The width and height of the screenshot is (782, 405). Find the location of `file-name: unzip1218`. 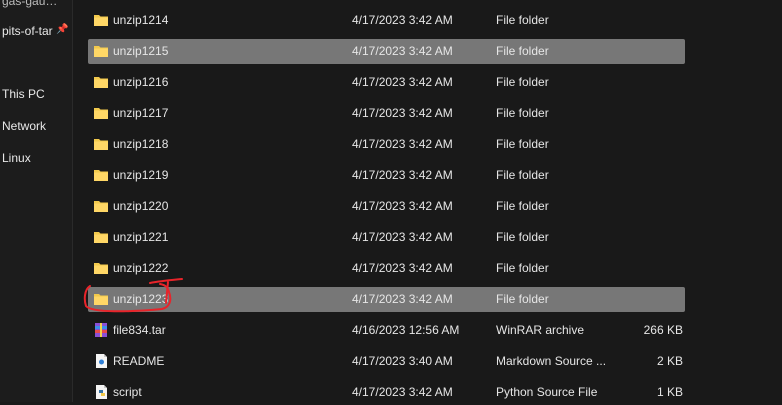

file-name: unzip1218 is located at coordinates (141, 144).